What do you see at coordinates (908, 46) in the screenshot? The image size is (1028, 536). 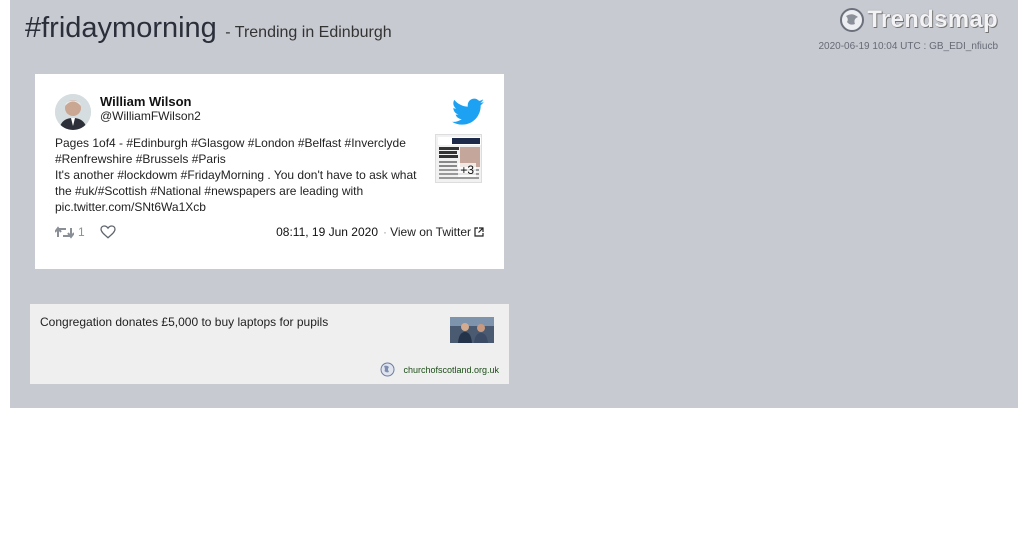 I see `trend-meta: 2020-06-19 10:04 UTC : GB_EDI_nfiucb` at bounding box center [908, 46].